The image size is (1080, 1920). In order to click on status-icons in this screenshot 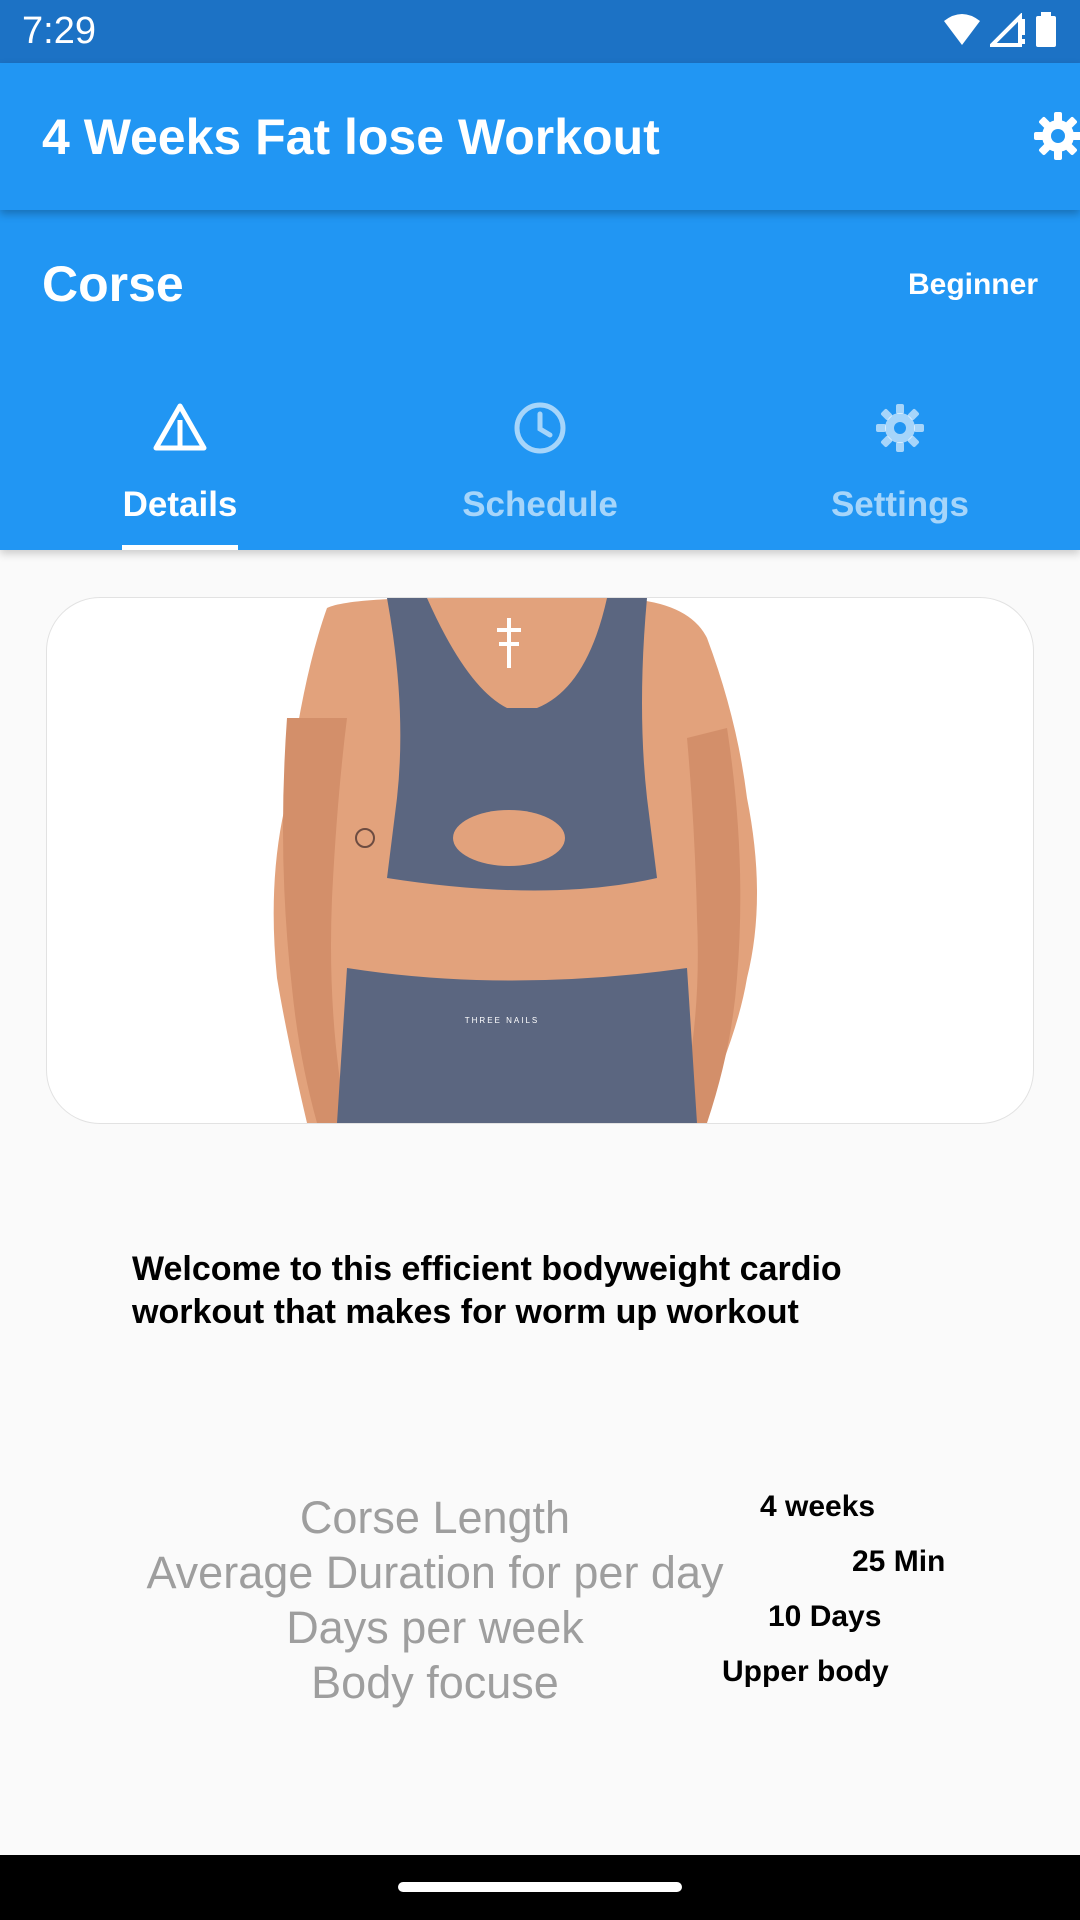, I will do `click(1000, 30)`.